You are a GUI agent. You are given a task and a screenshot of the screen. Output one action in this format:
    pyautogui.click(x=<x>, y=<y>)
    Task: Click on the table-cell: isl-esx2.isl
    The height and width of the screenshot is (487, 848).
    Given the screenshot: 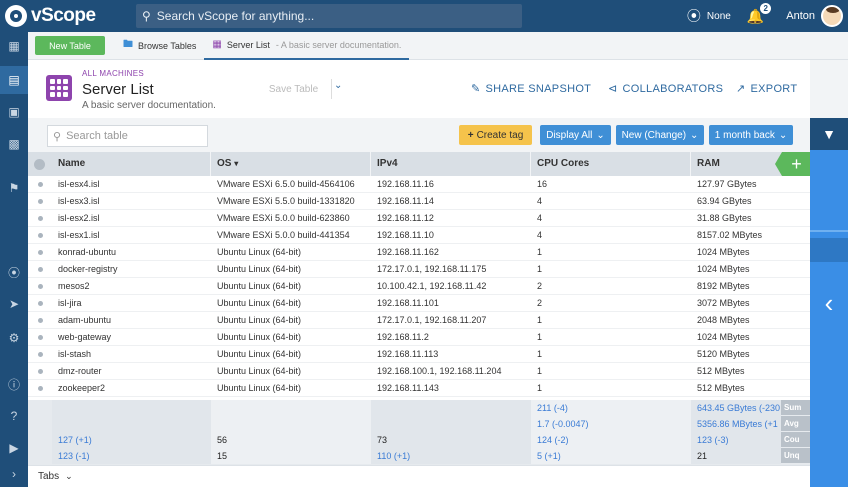 What is the action you would take?
    pyautogui.click(x=79, y=218)
    